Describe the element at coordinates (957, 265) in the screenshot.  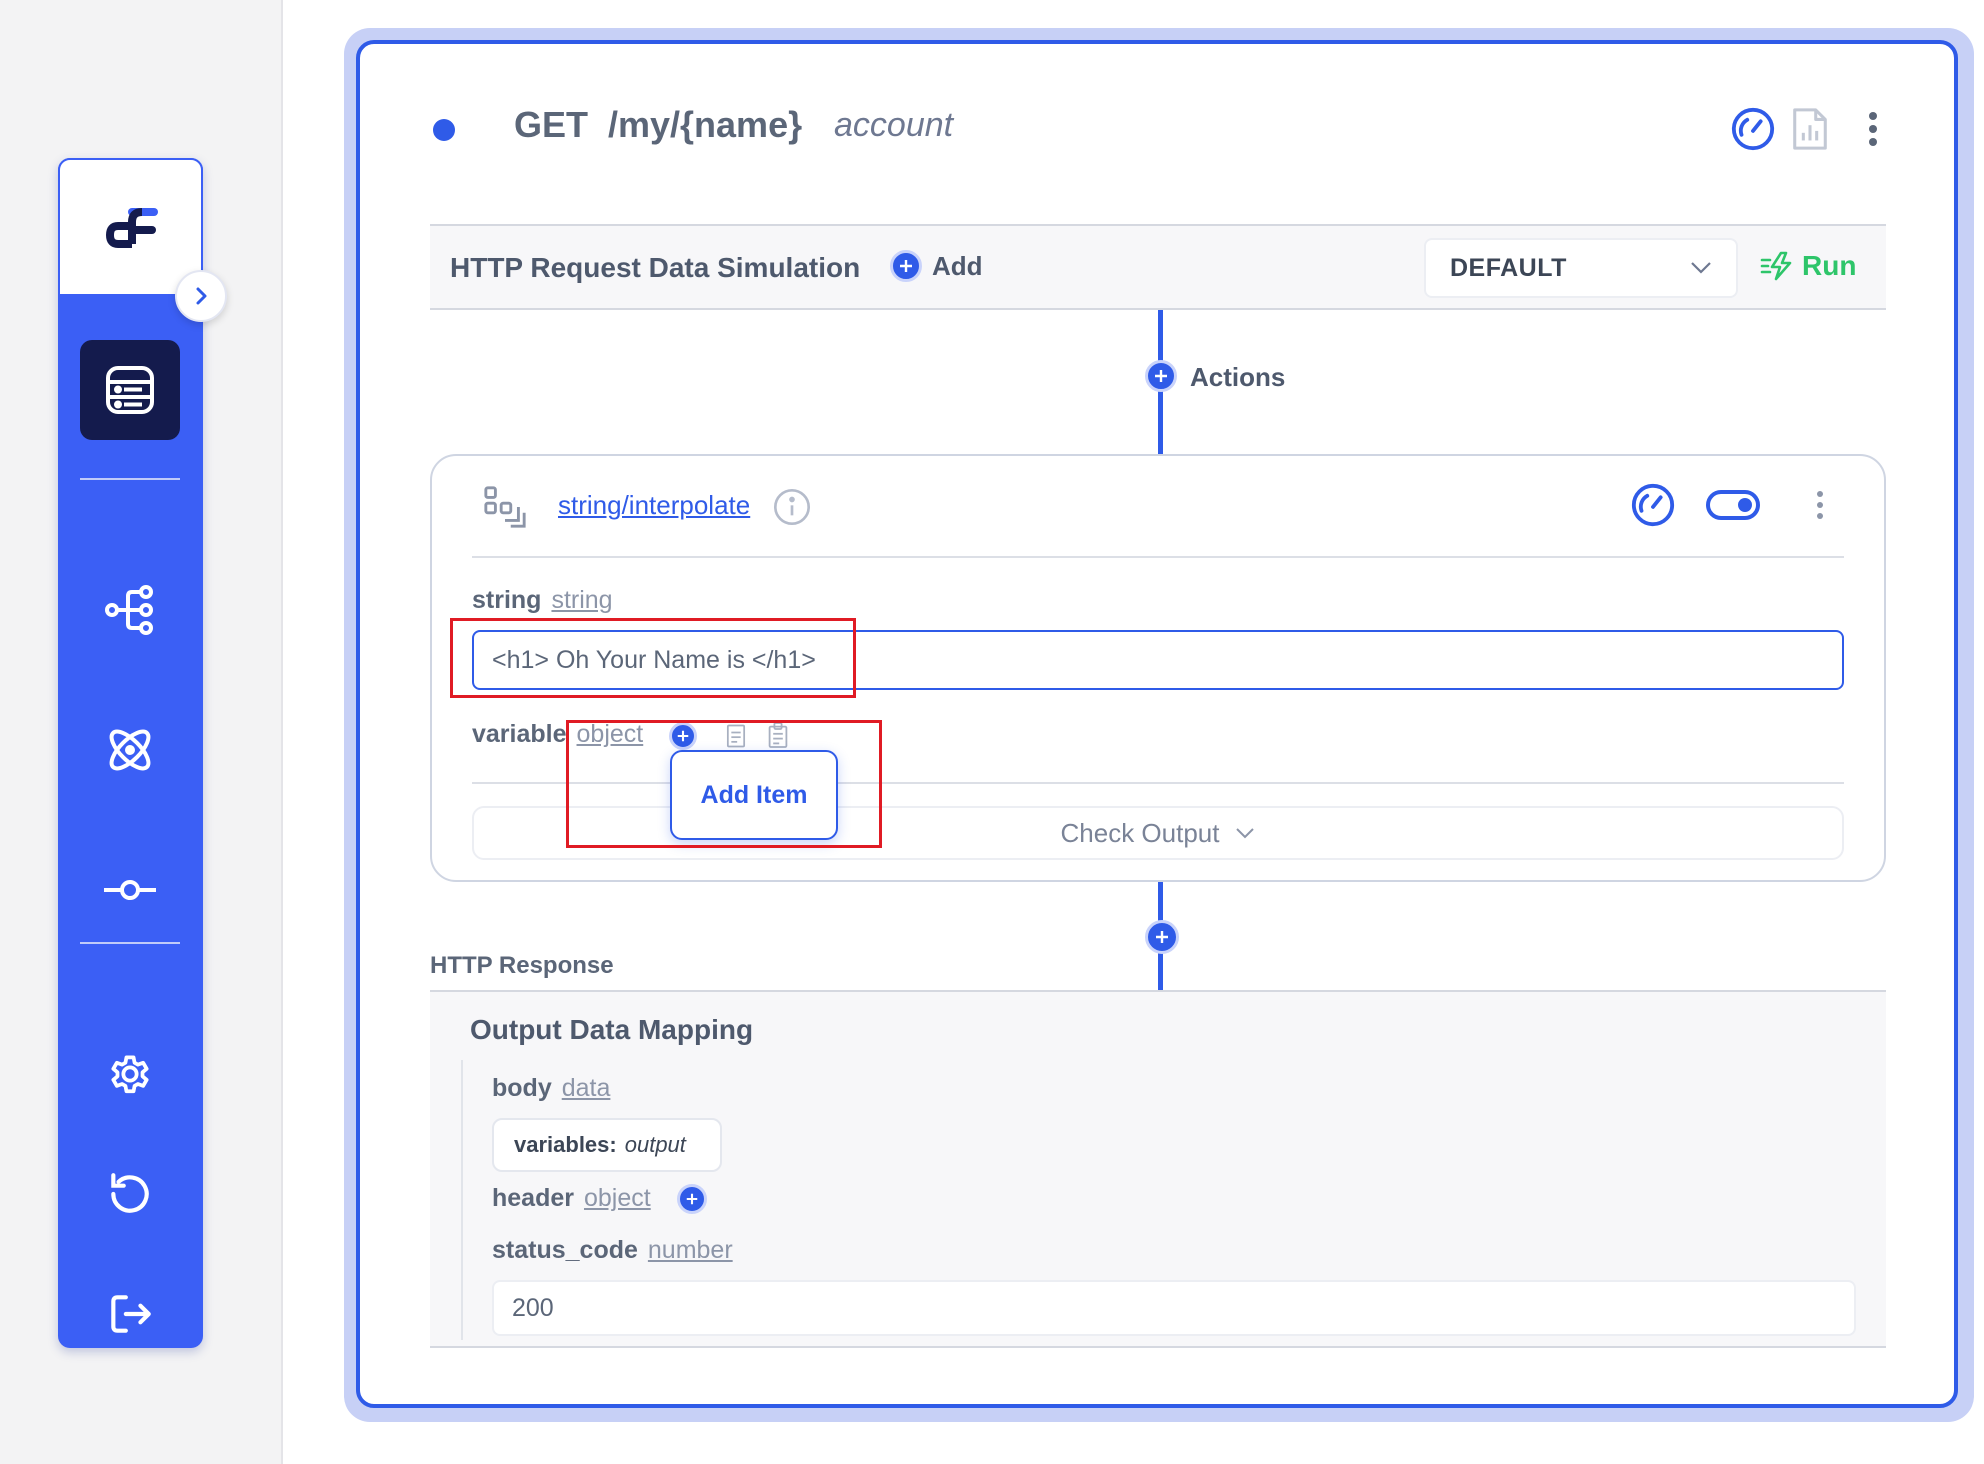
I see `simulation-add-label: Add` at that location.